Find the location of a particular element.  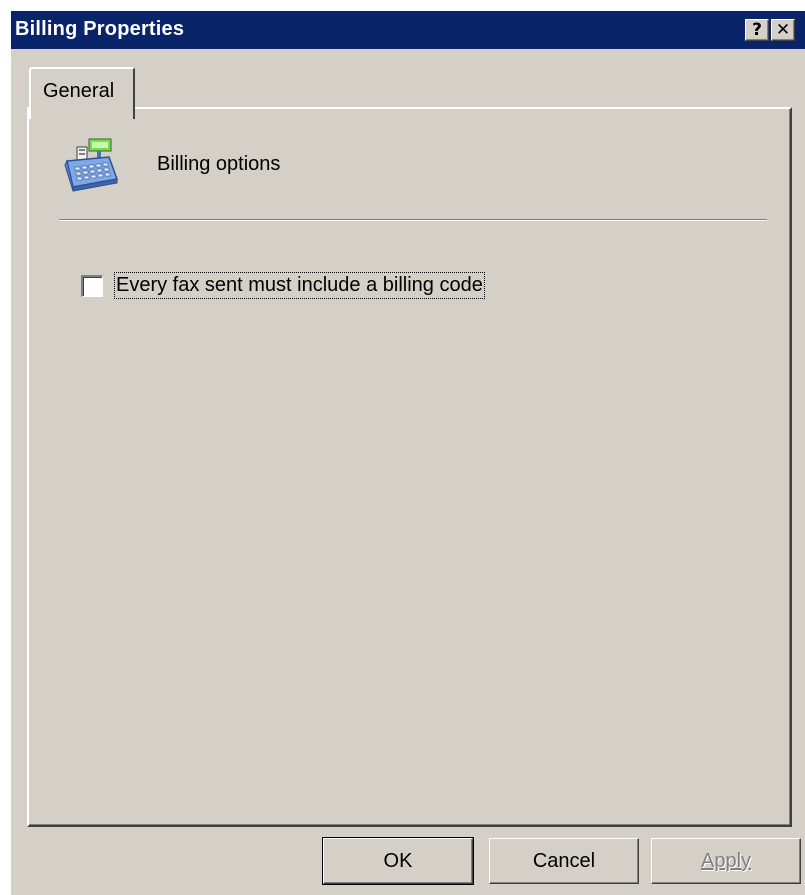

cancel-button-label: Cancel is located at coordinates (564, 861).